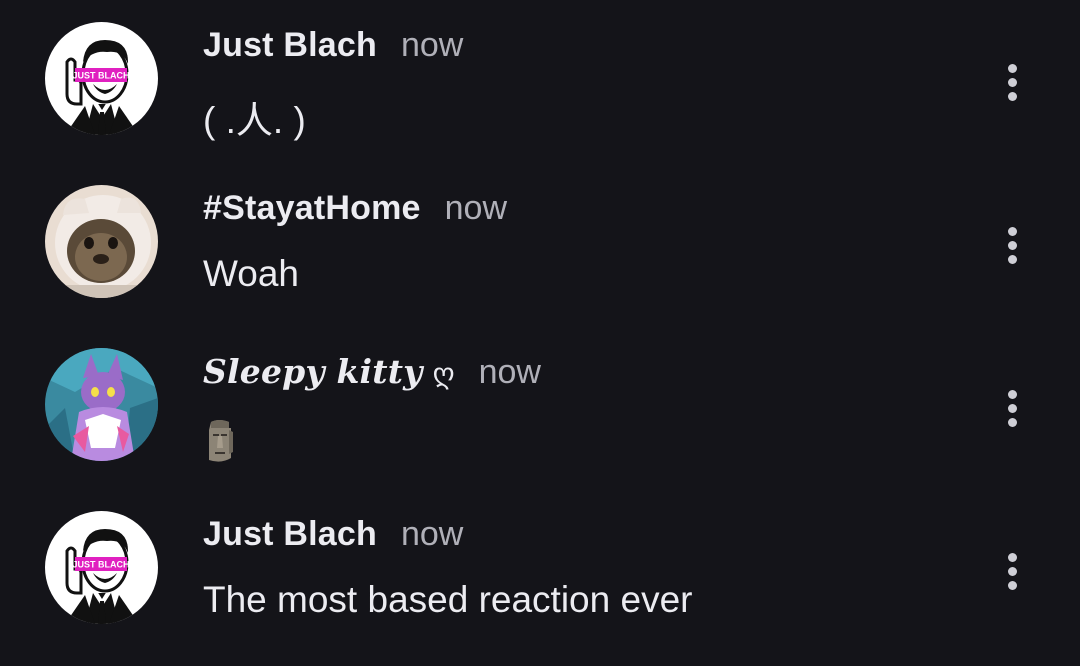 The image size is (1080, 666). What do you see at coordinates (312, 208) in the screenshot?
I see `comment-author: #StayatHome` at bounding box center [312, 208].